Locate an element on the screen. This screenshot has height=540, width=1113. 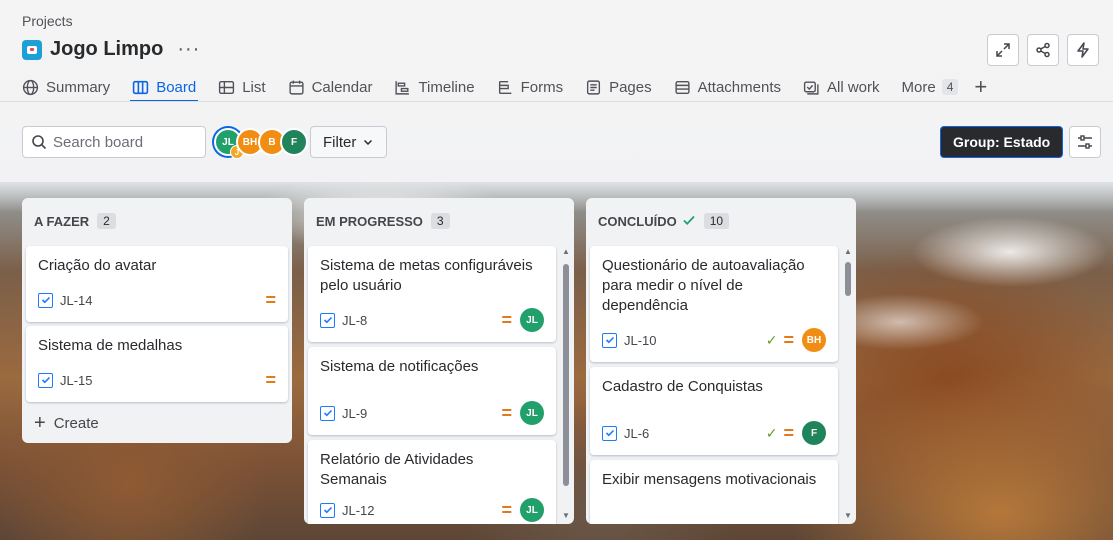
column-count: 3 is located at coordinates (440, 221).